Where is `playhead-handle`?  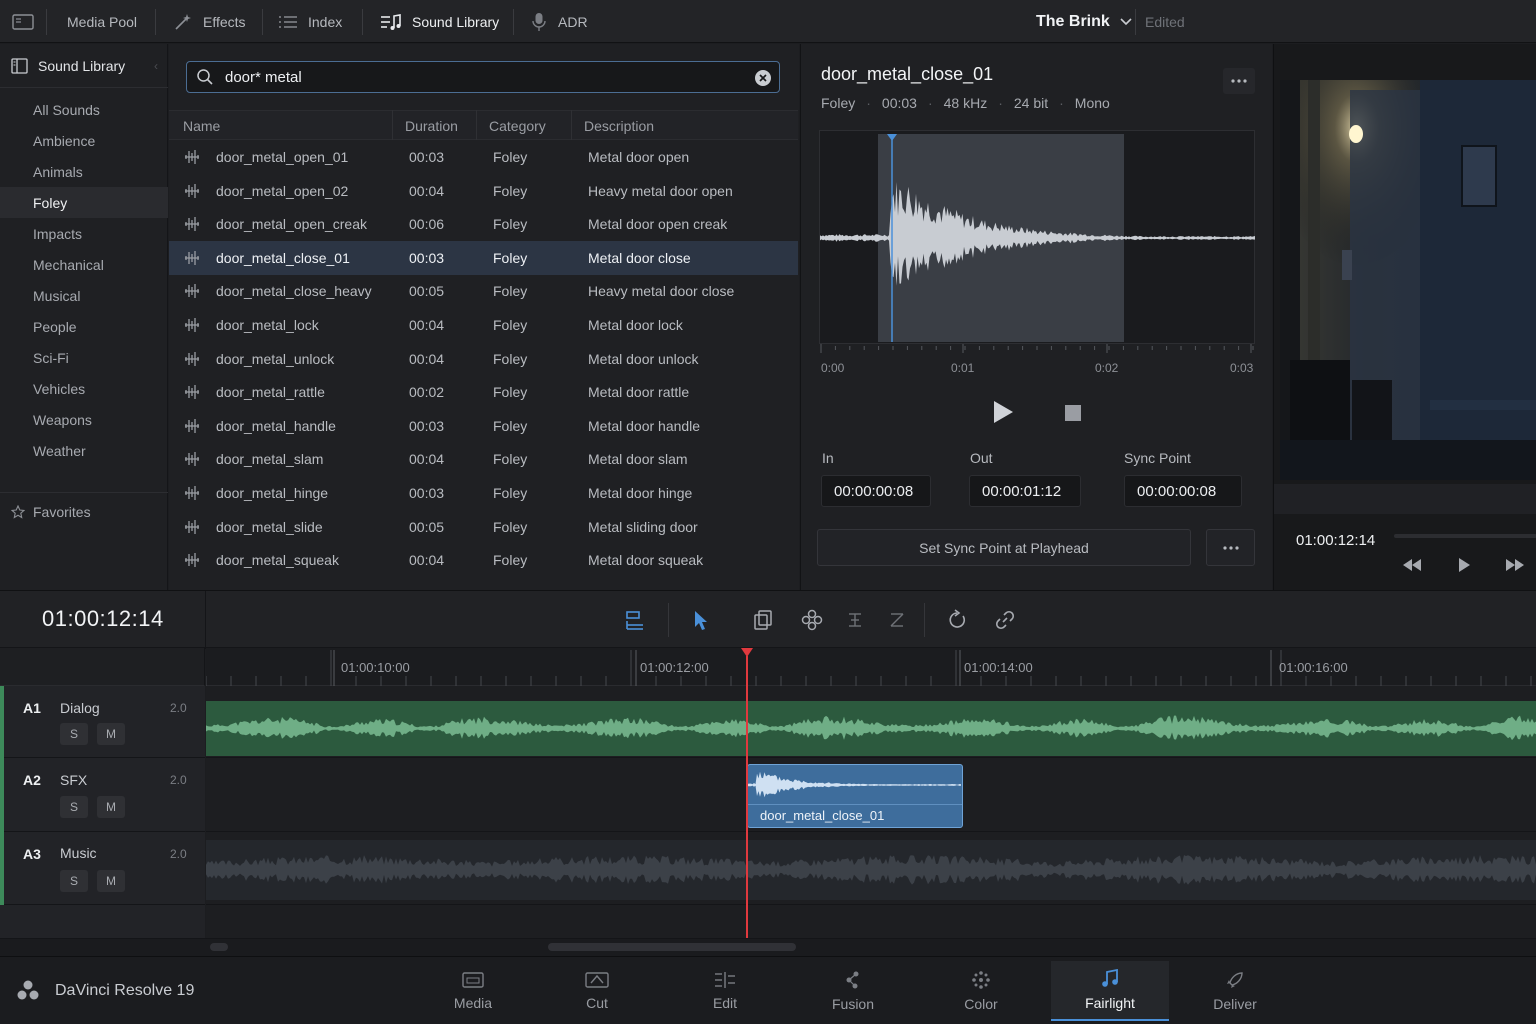 playhead-handle is located at coordinates (747, 652).